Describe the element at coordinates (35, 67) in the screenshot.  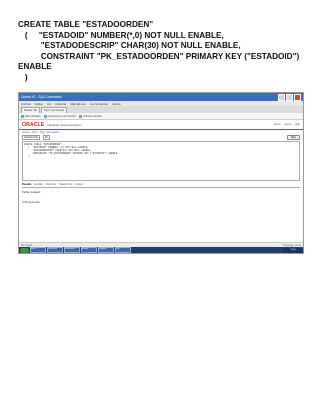
I see `code-line: ENABLE` at that location.